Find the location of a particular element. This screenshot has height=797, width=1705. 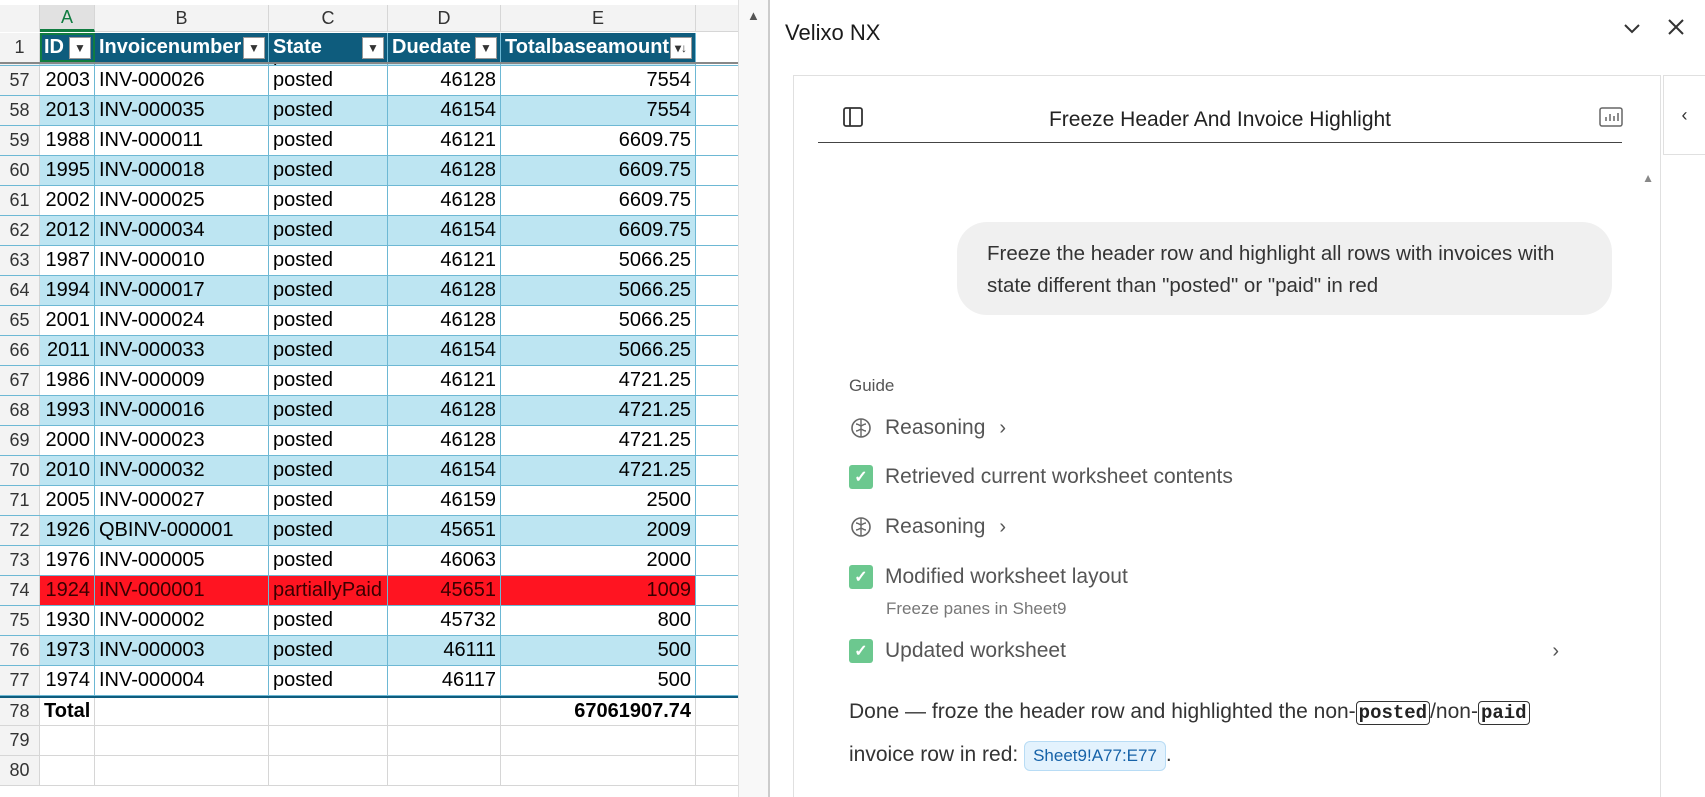

row-number: 78 is located at coordinates (20, 711).